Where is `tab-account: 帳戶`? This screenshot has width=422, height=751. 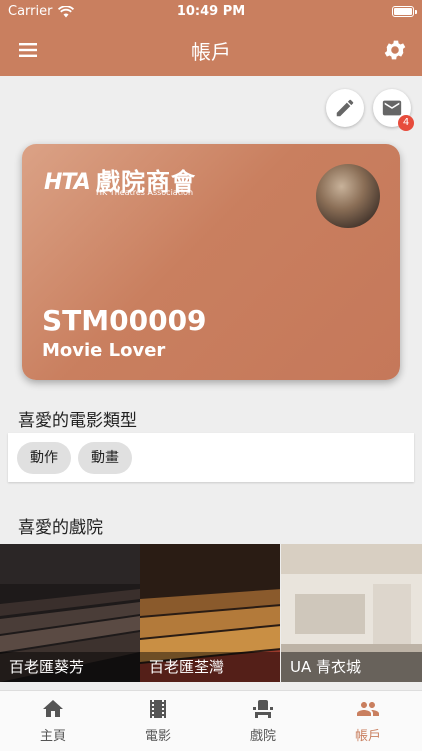
tab-account: 帳戶 is located at coordinates (368, 720).